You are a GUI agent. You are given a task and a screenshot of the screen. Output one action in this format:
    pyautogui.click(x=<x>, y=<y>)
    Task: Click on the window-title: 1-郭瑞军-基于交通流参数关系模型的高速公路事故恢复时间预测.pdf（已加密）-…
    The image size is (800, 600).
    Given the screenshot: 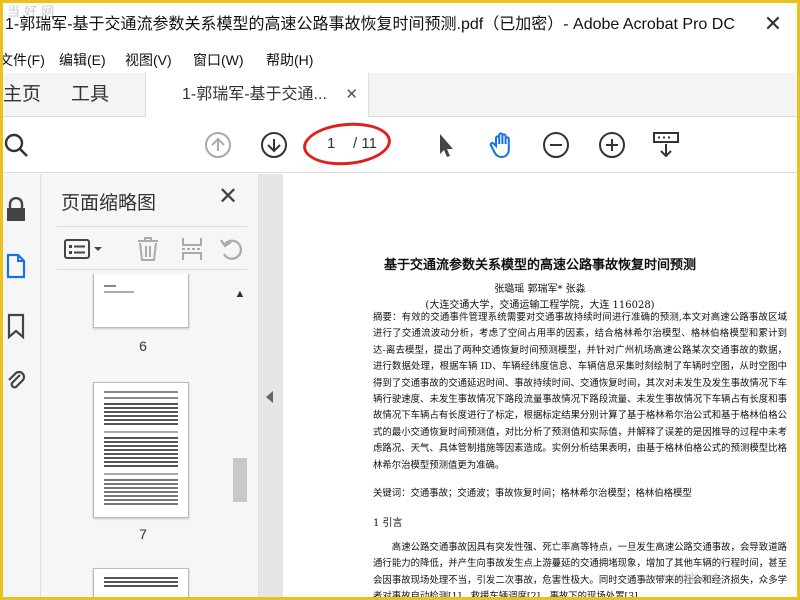 What is the action you would take?
    pyautogui.click(x=370, y=24)
    